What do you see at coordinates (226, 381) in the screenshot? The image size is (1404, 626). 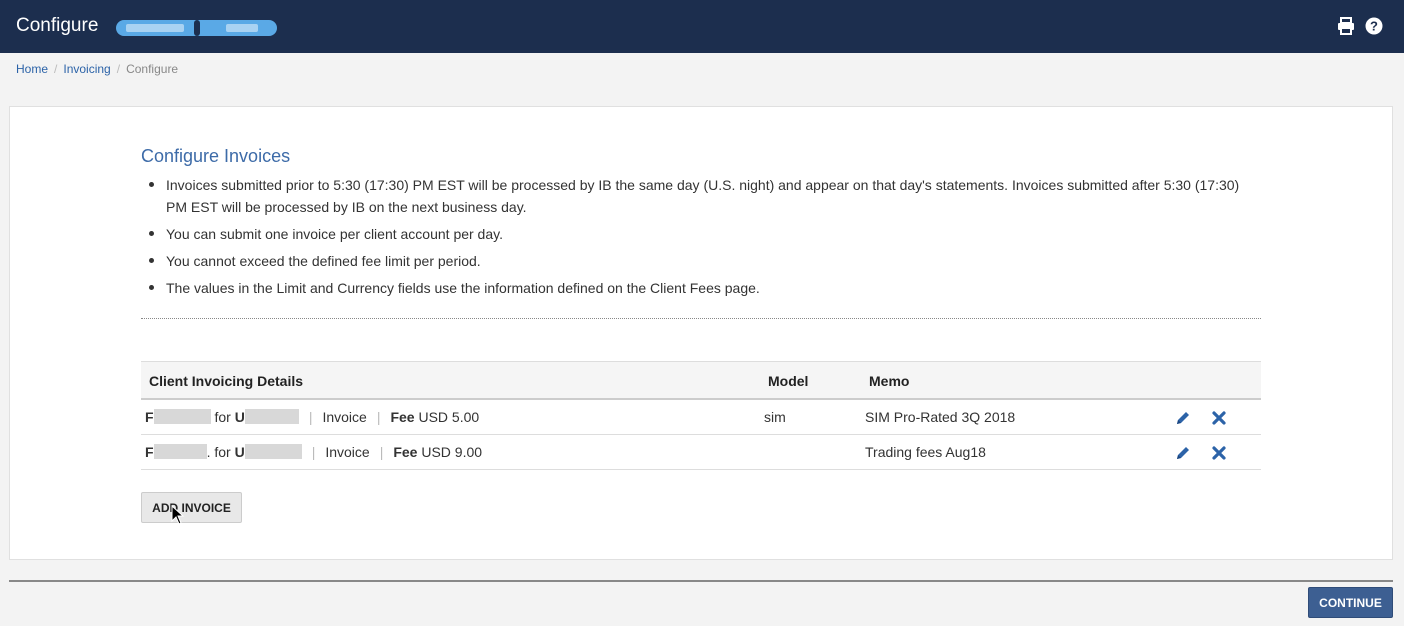 I see `header-details: Client Invoicing Details` at bounding box center [226, 381].